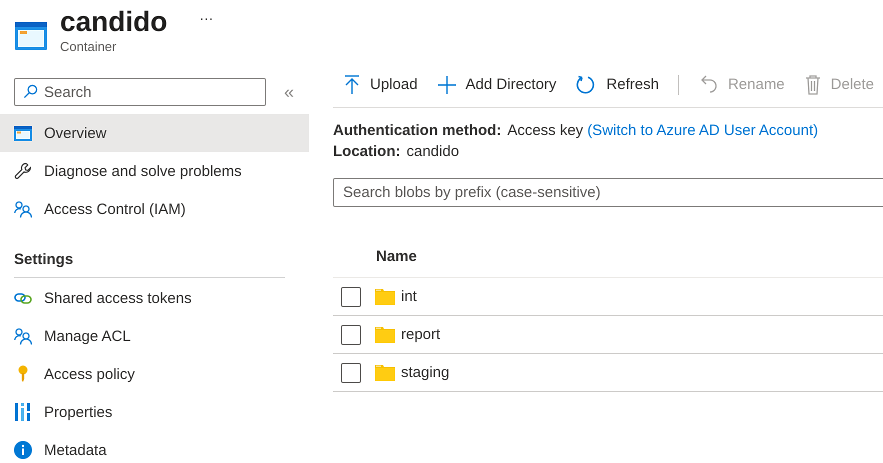  Describe the element at coordinates (608, 192) in the screenshot. I see `blob-search-field: Search blobs by prefix (case-sensitive)` at that location.